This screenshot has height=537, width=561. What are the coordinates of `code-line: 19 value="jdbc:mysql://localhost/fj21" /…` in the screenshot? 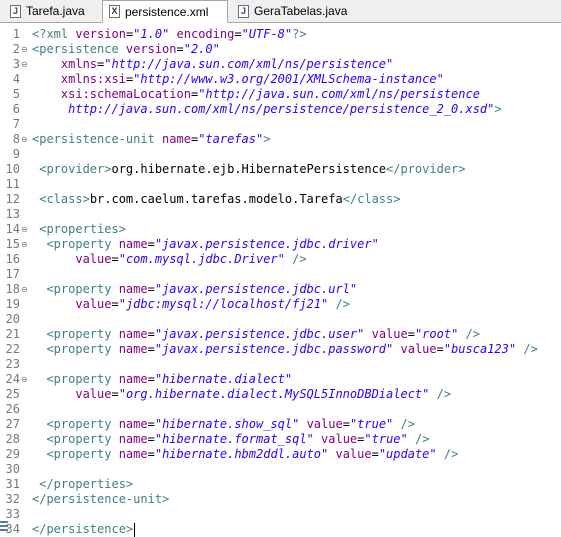 It's located at (280, 304).